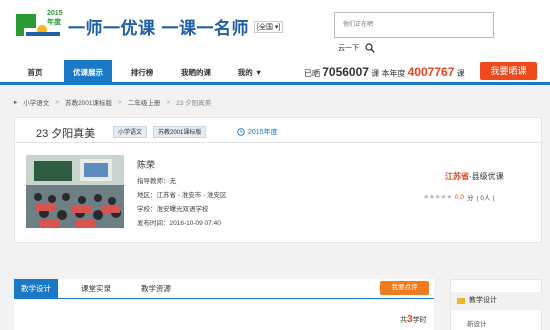 Image resolution: width=550 pixels, height=330 pixels. I want to click on nav-item-my-uploads: 我晒的课, so click(196, 72).